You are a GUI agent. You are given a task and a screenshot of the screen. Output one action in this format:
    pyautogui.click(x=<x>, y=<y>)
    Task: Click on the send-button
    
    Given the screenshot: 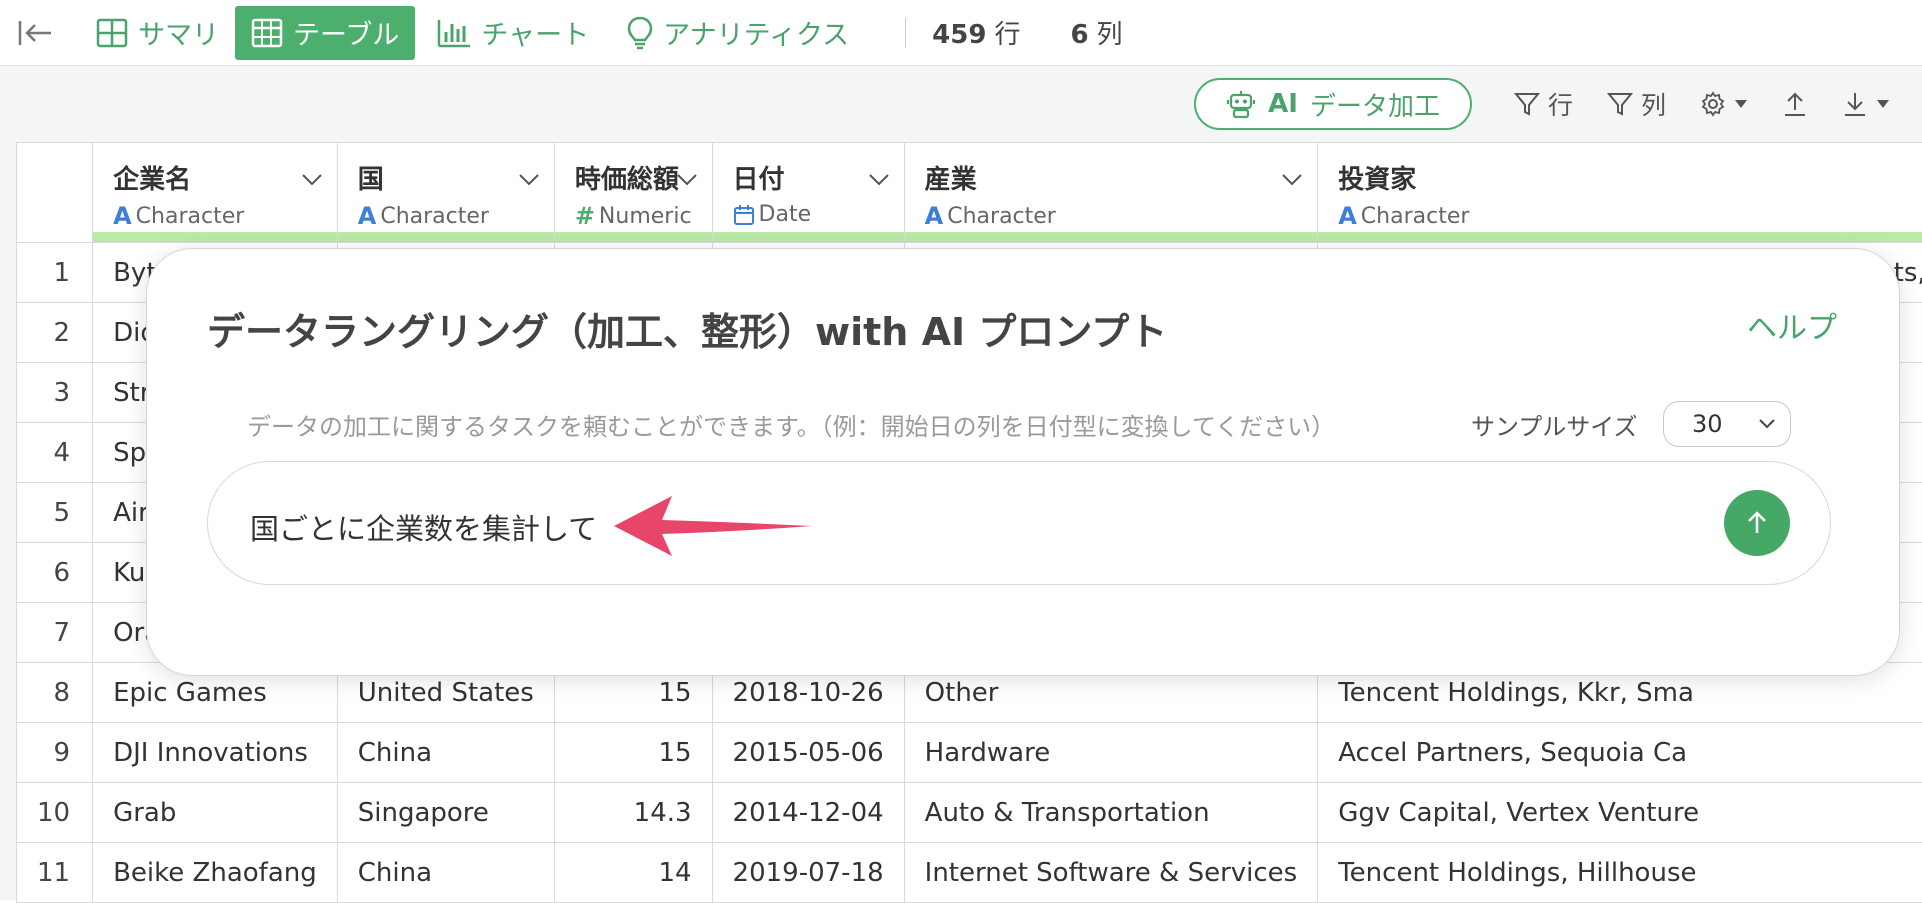 What is the action you would take?
    pyautogui.click(x=1757, y=523)
    